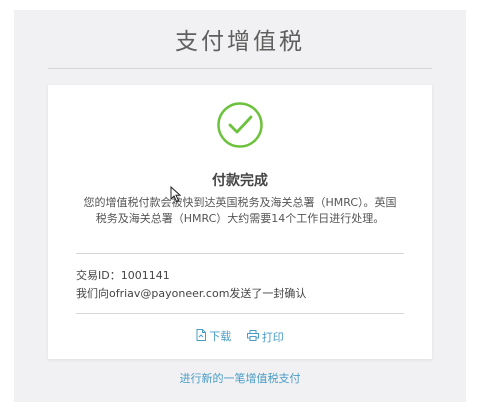 This screenshot has height=408, width=480. Describe the element at coordinates (240, 68) in the screenshot. I see `title-divider` at that location.